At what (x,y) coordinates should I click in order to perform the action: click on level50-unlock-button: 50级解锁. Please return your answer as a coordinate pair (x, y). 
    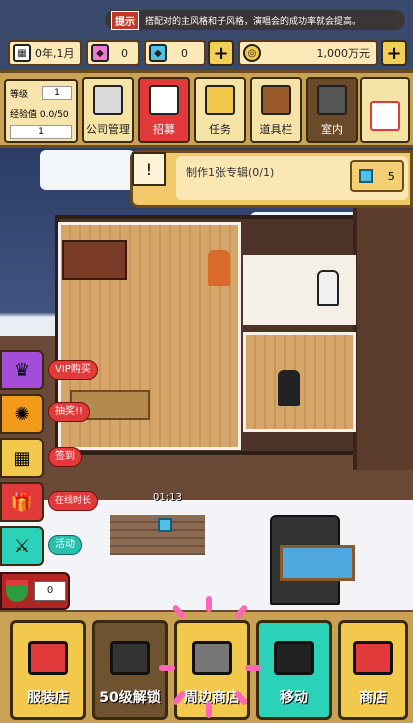
    Looking at the image, I should click on (130, 670).